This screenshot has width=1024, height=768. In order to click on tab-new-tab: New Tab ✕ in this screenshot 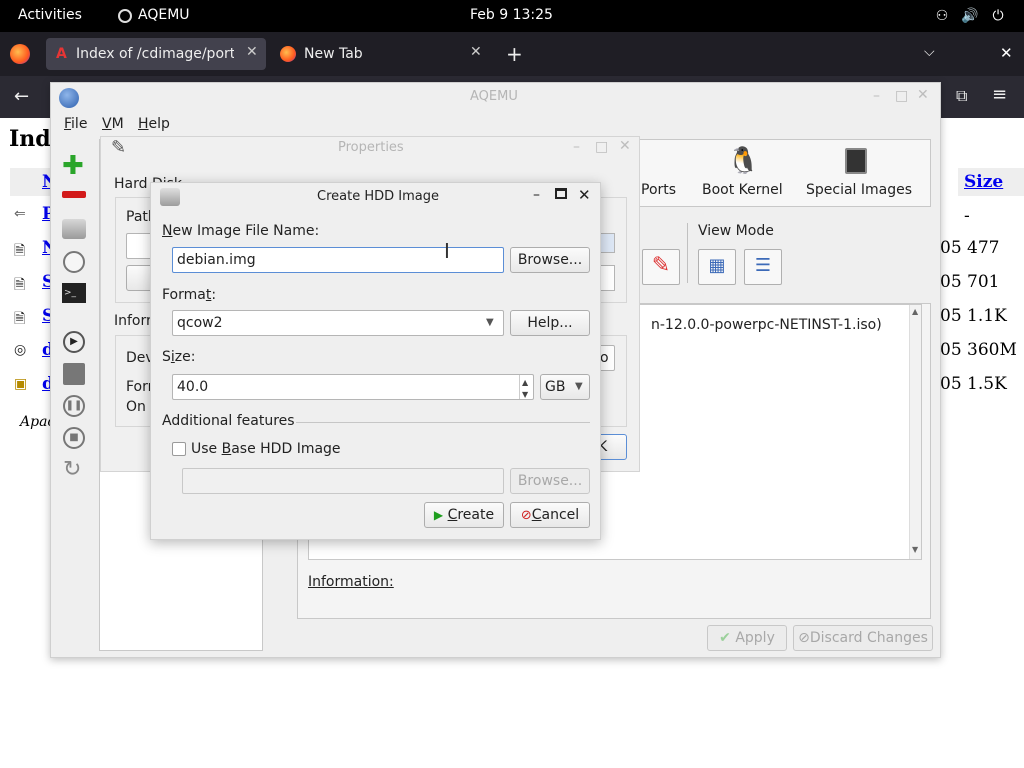, I will do `click(384, 54)`.